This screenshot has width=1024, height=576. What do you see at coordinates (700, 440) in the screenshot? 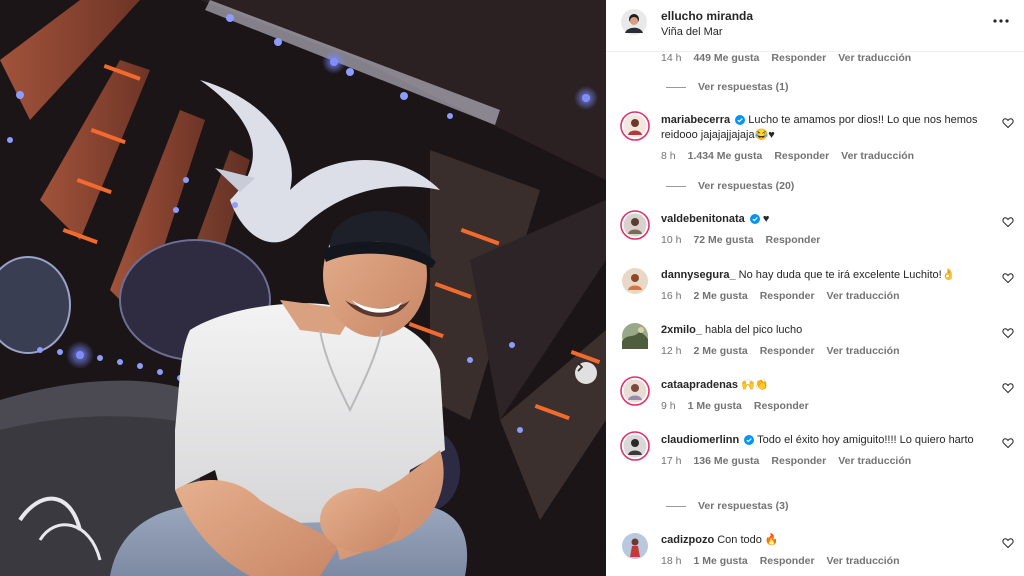
I see `comment-username: claudiomerlinn` at bounding box center [700, 440].